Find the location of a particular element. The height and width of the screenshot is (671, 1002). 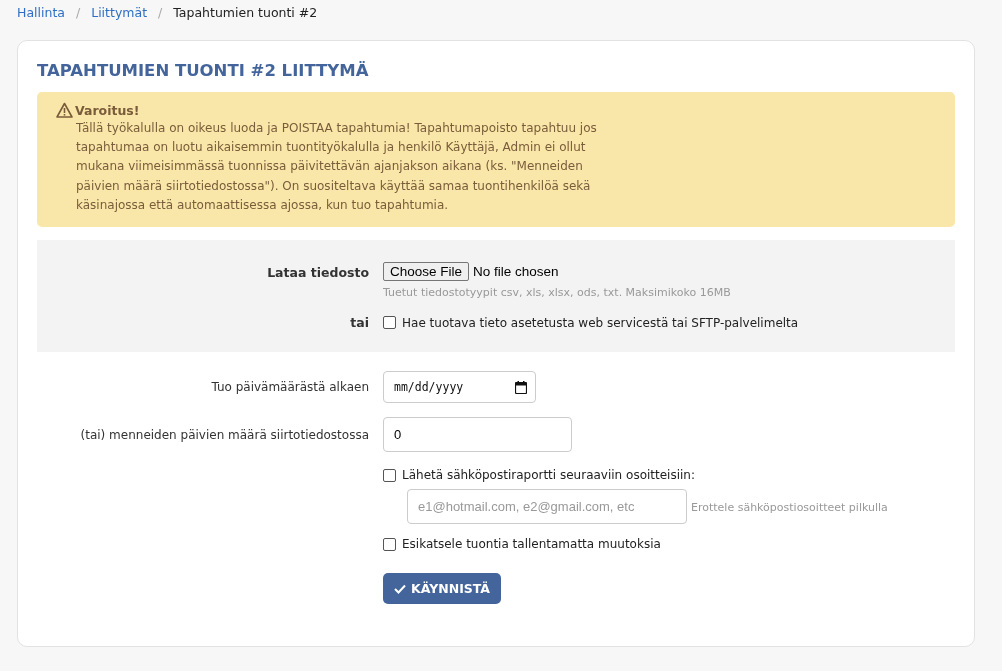

breadcrumb-link: Liittymät is located at coordinates (119, 12).